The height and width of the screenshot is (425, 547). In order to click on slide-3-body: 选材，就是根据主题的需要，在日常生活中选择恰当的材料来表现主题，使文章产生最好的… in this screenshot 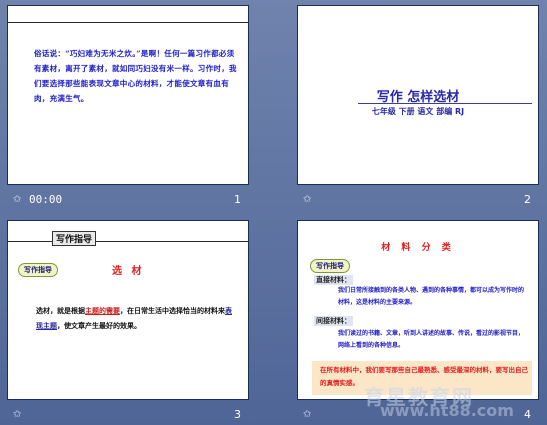, I will do `click(136, 318)`.